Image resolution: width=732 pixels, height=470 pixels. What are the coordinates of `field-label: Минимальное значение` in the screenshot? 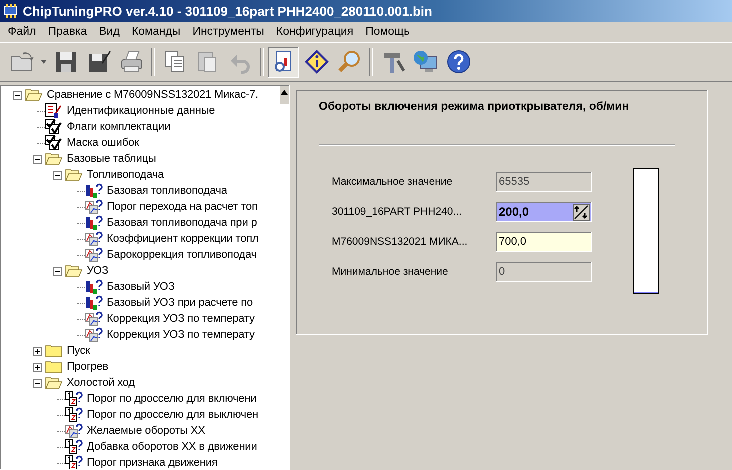 It's located at (391, 272).